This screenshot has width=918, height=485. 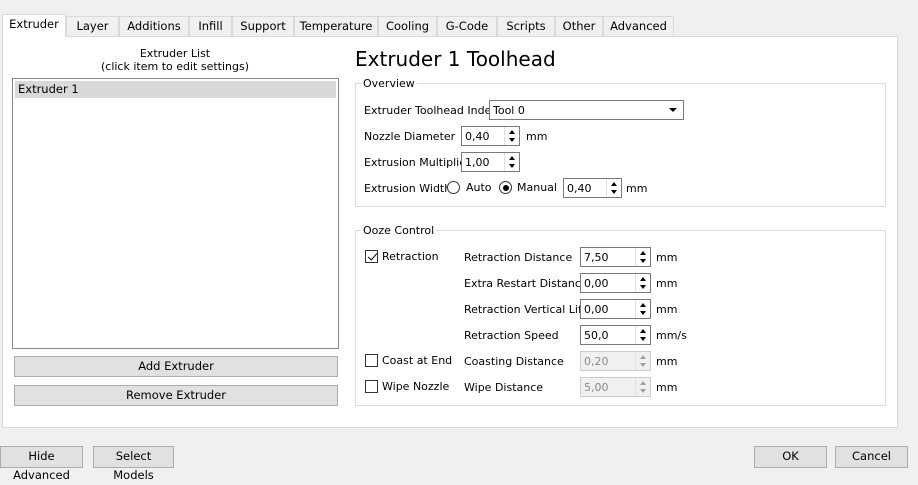 What do you see at coordinates (615, 283) in the screenshot?
I see `extra-restart-stepper: 0,00` at bounding box center [615, 283].